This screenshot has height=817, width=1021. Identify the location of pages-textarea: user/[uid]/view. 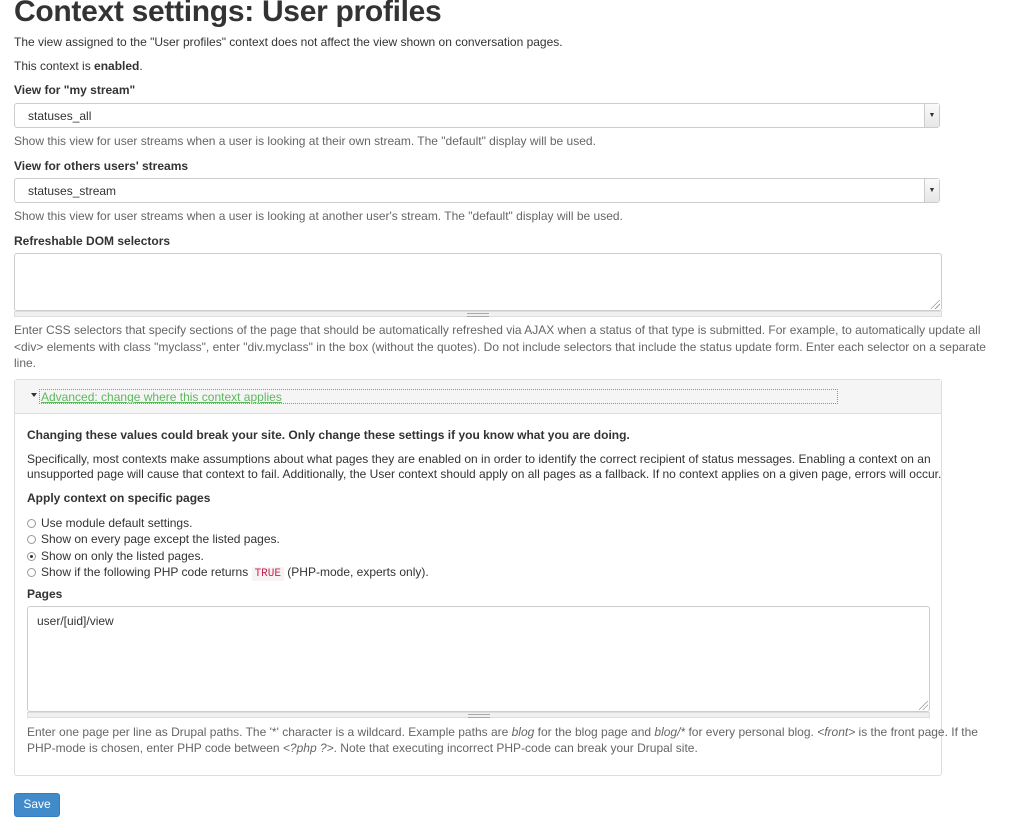
(478, 659).